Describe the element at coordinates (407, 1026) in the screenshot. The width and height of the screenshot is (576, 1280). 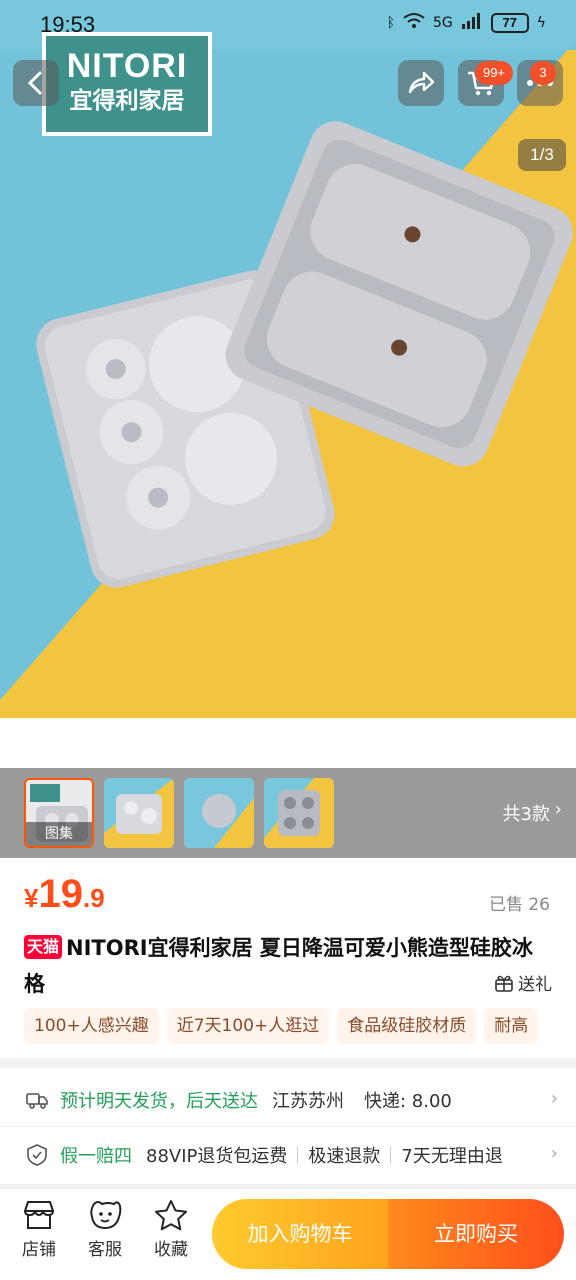
I see `feature-tag: 食品级硅胶材质` at that location.